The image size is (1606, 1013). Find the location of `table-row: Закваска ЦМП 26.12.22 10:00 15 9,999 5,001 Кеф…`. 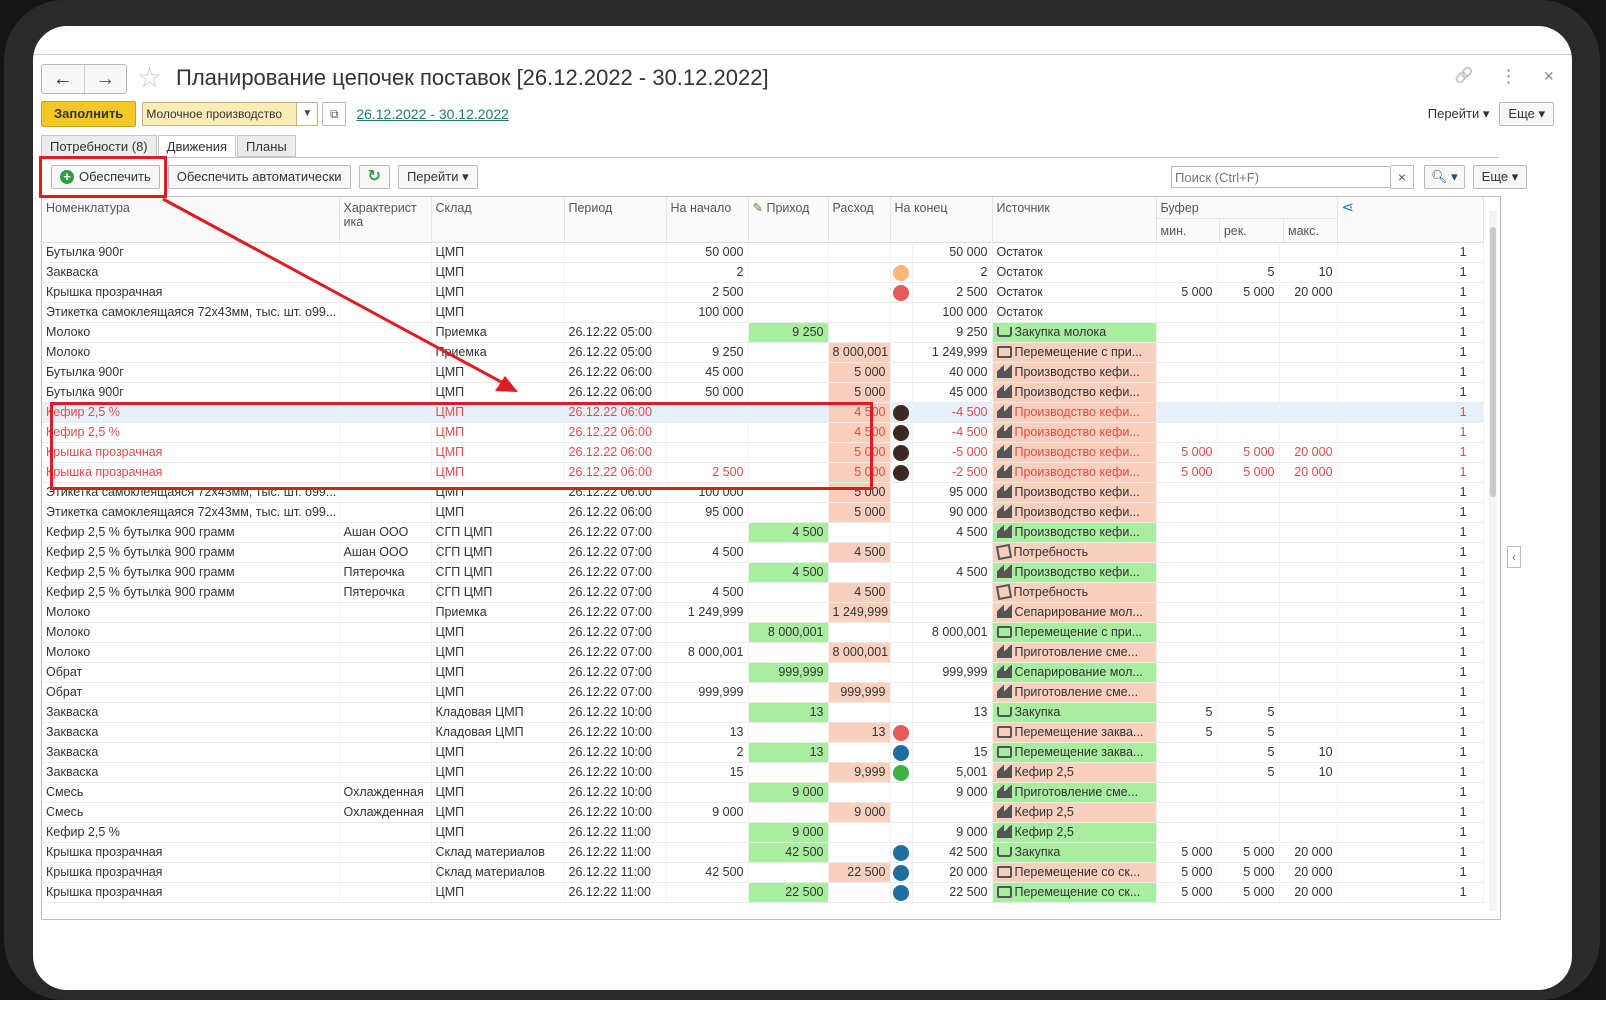

table-row: Закваска ЦМП 26.12.22 10:00 15 9,999 5,001 Кеф… is located at coordinates (763, 772).